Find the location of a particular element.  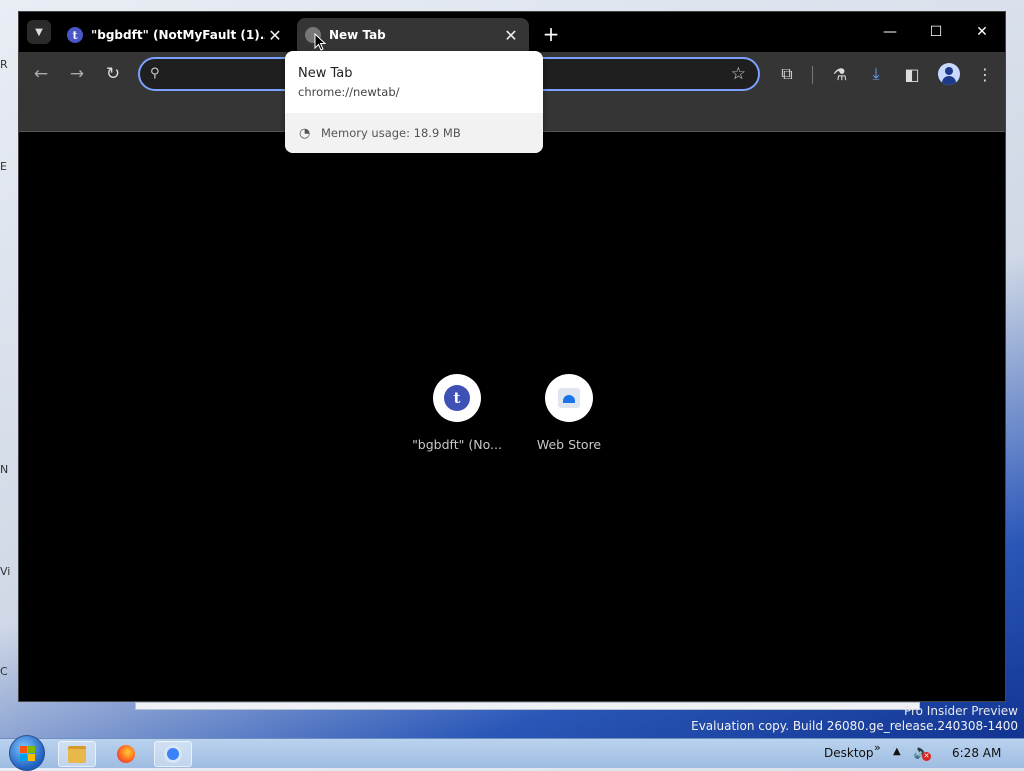

side-panel-icon: ◧ is located at coordinates (912, 74).